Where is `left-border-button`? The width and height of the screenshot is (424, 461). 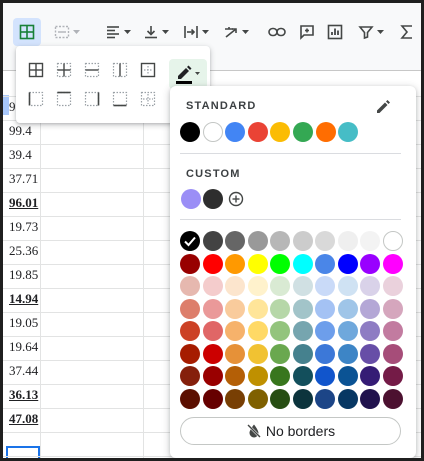 left-border-button is located at coordinates (36, 99).